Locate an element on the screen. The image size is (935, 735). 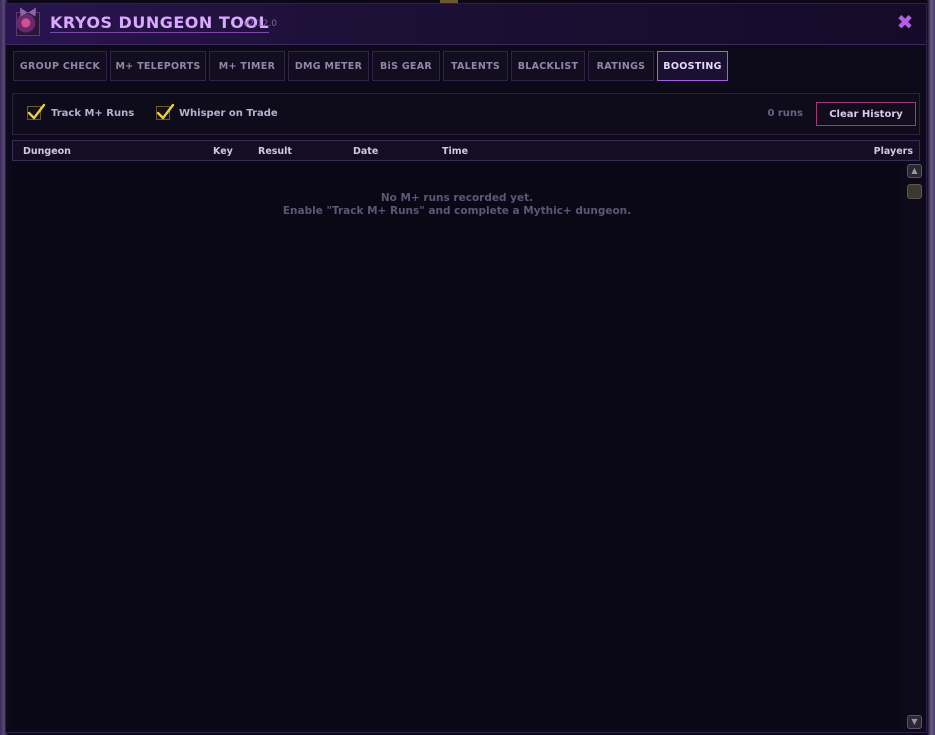
app-logo-icon is located at coordinates (28, 20).